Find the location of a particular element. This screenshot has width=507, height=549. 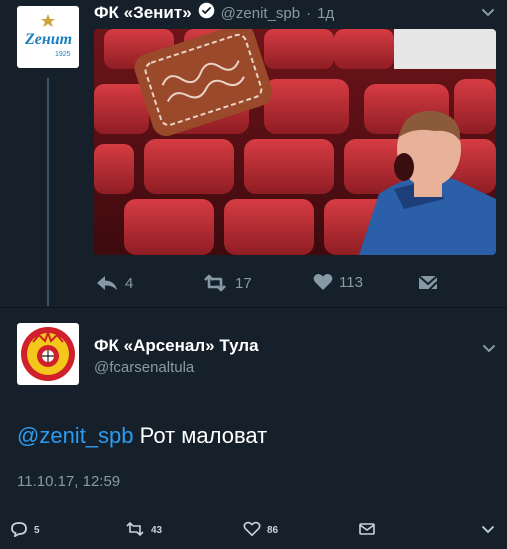

tweet1-handle: @zenit_spb is located at coordinates (260, 13).